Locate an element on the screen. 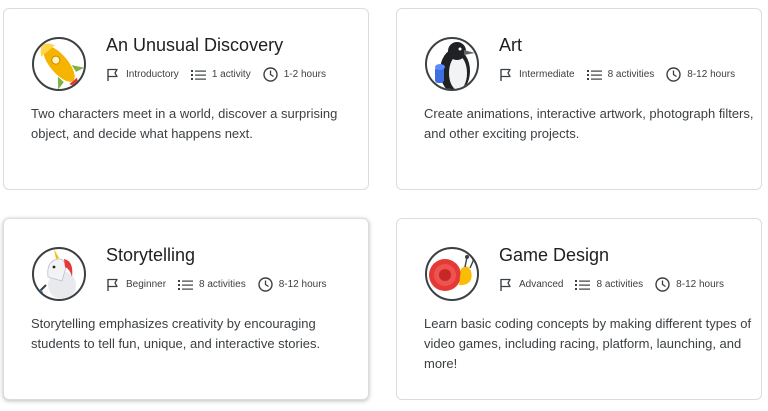 The width and height of the screenshot is (768, 411). penguin-icon is located at coordinates (452, 64).